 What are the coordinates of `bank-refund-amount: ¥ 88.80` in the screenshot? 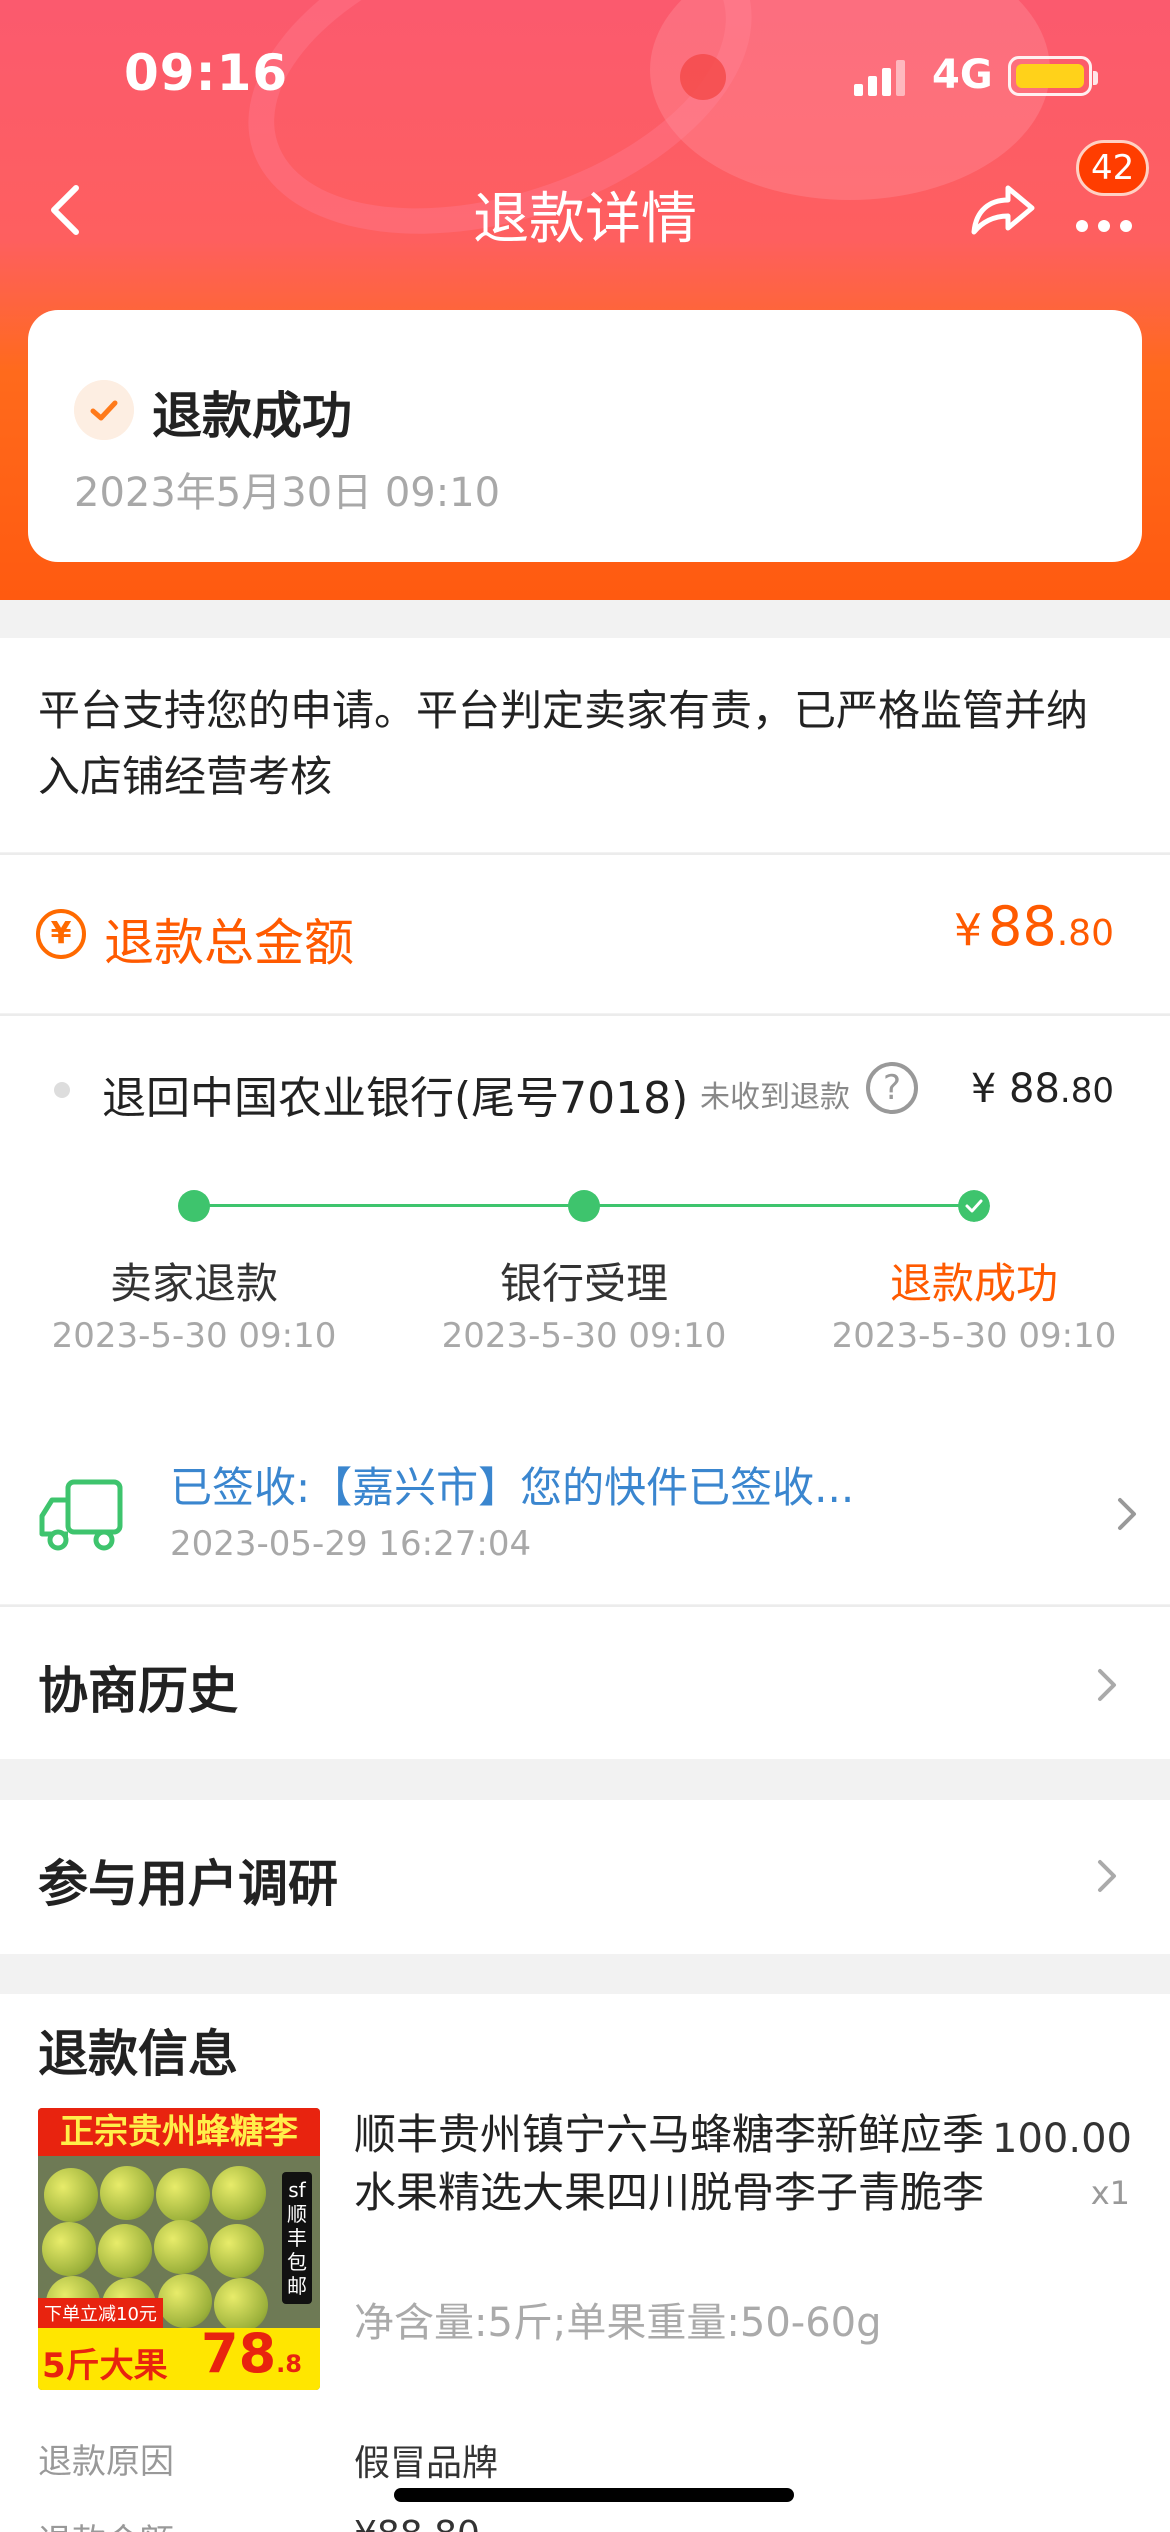 It's located at (1042, 1089).